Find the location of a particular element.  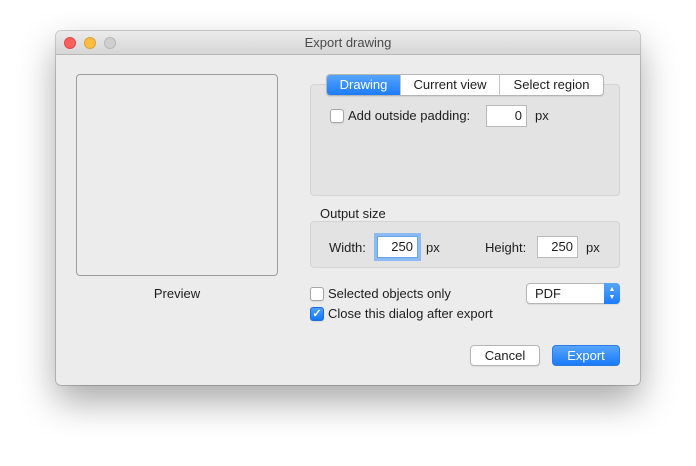

preview-label: Preview is located at coordinates (177, 293).